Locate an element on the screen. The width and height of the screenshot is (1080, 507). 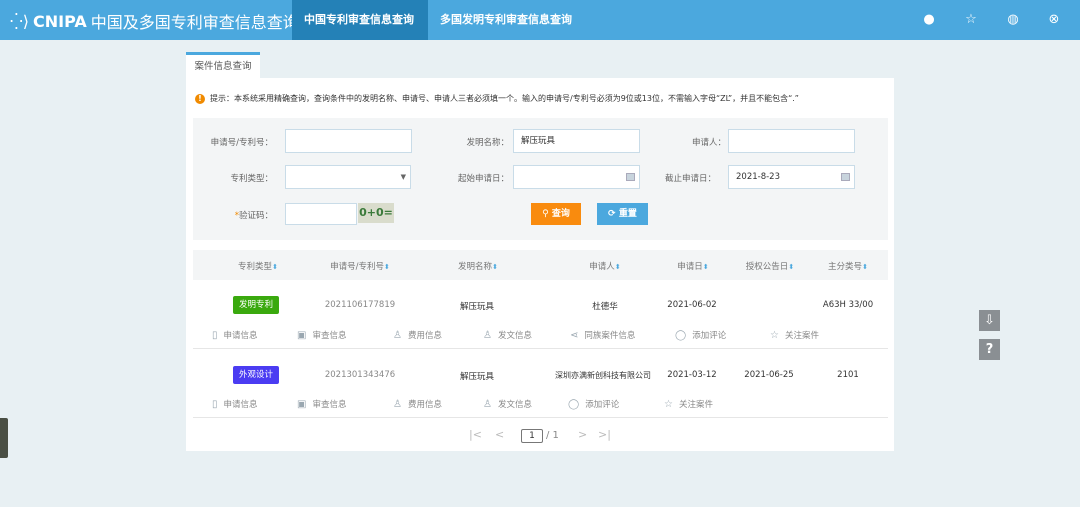
tab-multi-country-patent: 多国发明专利审查信息查询 is located at coordinates (506, 20).